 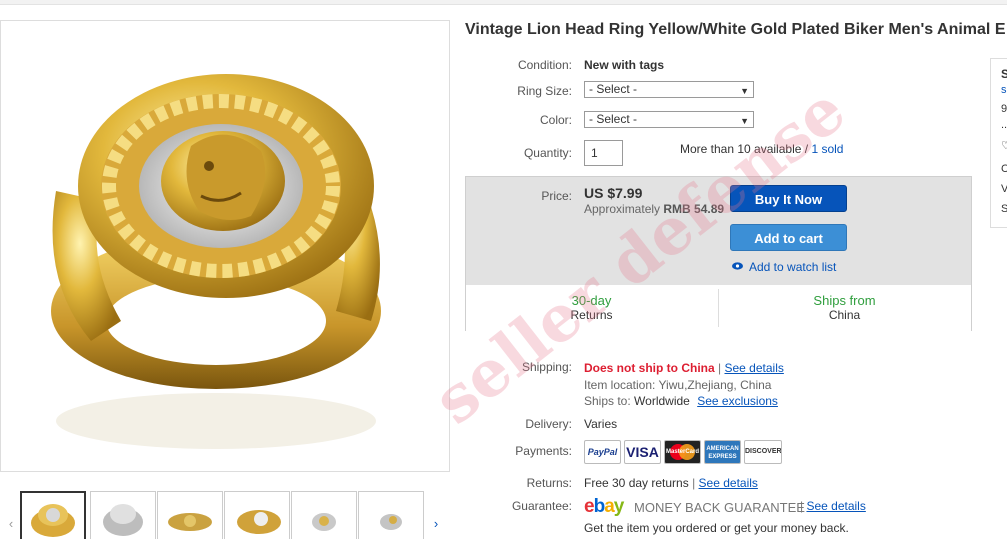 What do you see at coordinates (669, 89) in the screenshot?
I see `ring-size-select: - Select - ▼` at bounding box center [669, 89].